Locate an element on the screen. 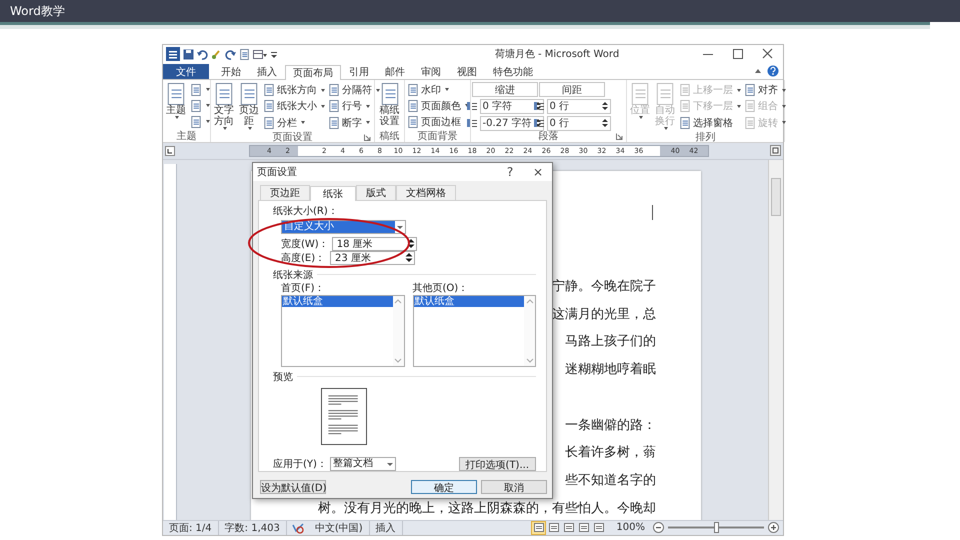 Image resolution: width=960 pixels, height=540 pixels. dialog-tab: 纸张 is located at coordinates (333, 193).